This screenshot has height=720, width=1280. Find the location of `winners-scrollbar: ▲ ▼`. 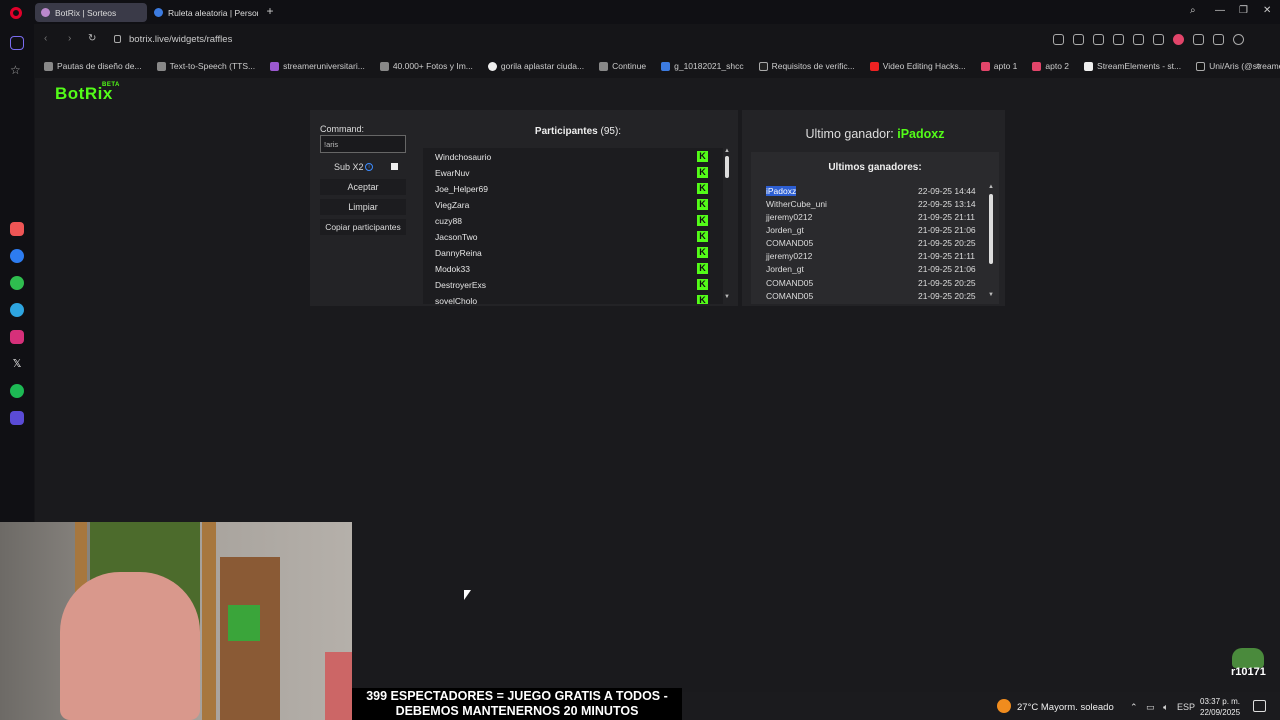

winners-scrollbar: ▲ ▼ is located at coordinates (991, 243).